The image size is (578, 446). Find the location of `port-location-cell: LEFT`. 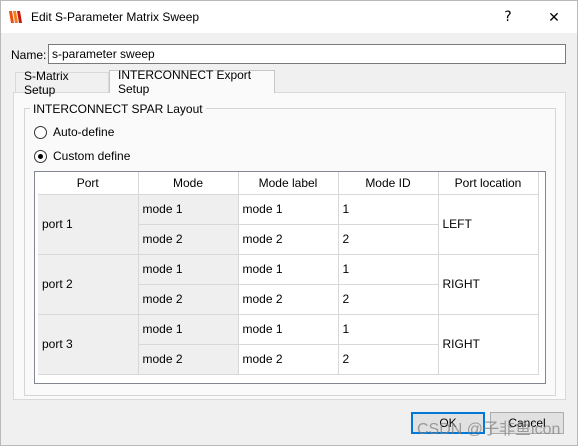

port-location-cell: LEFT is located at coordinates (488, 224).